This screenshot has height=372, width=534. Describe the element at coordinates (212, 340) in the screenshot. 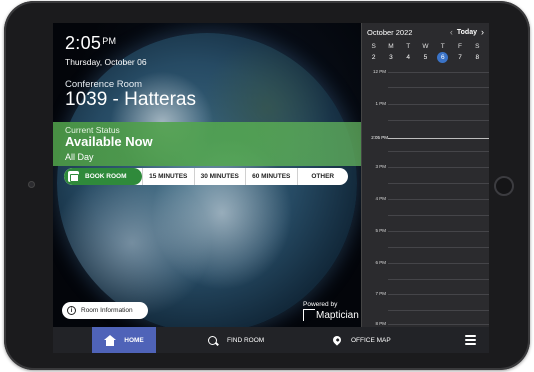

I see `search-icon` at that location.